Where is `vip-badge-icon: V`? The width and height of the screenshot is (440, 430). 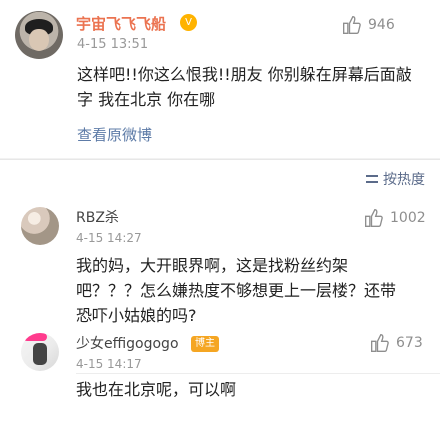
vip-badge-icon: V is located at coordinates (188, 22).